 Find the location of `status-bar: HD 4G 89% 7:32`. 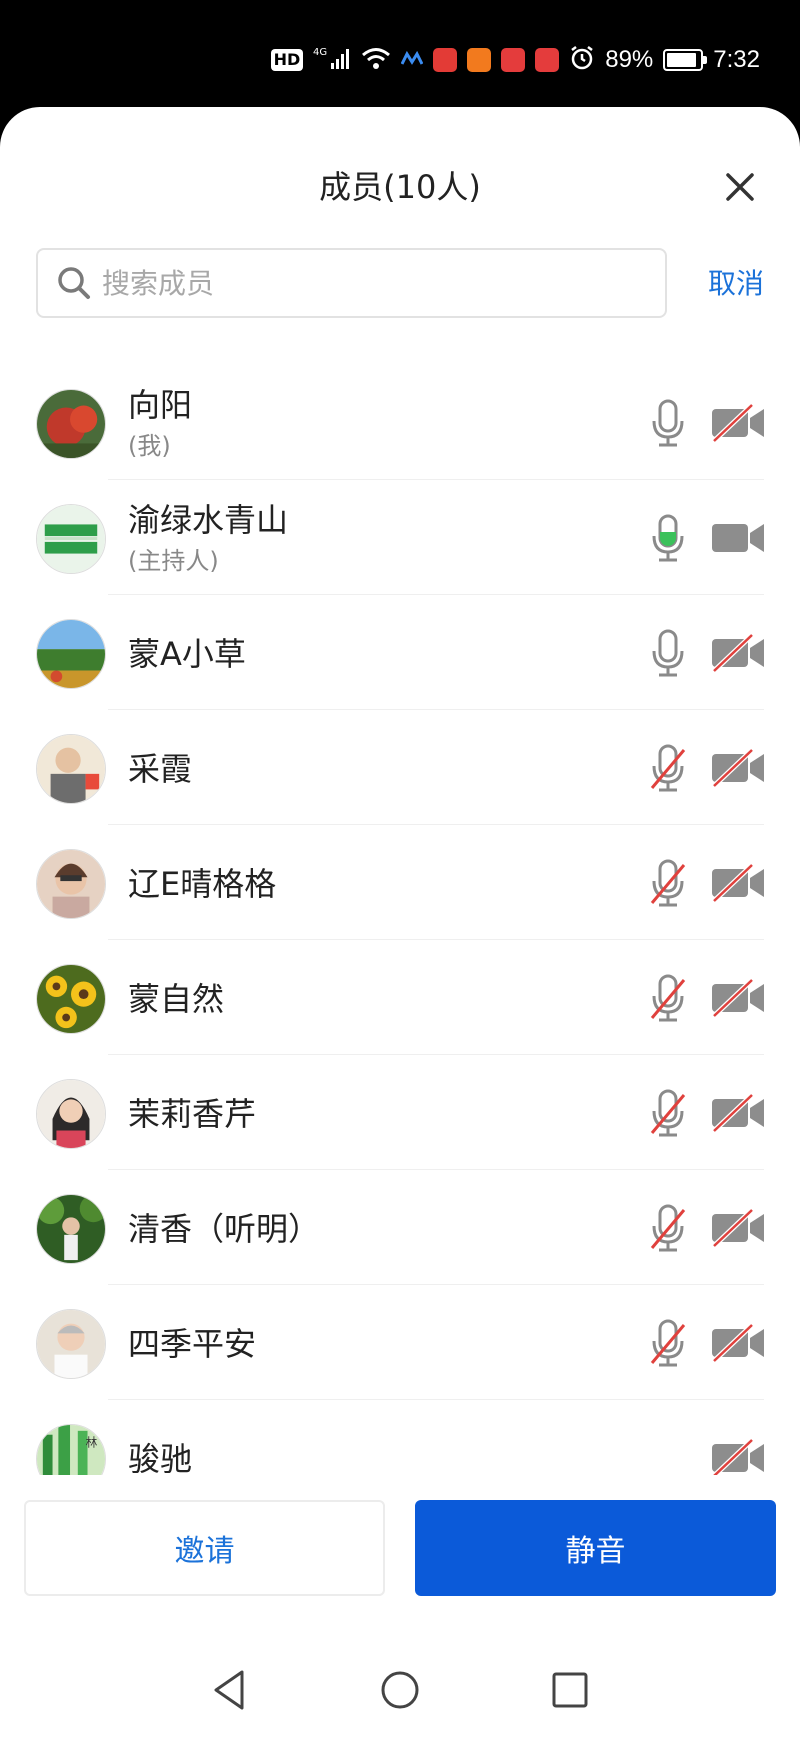

status-bar: HD 4G 89% 7:32 is located at coordinates (400, 55).